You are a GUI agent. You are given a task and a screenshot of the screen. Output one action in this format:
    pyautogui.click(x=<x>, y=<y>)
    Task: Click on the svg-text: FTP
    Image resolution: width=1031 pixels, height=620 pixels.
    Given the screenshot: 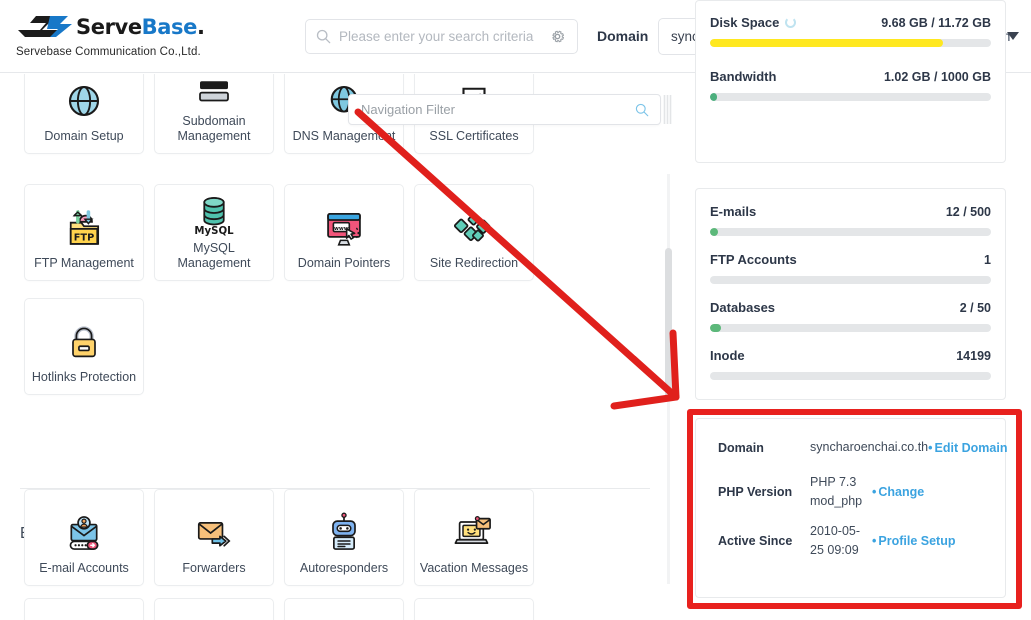 What is the action you would take?
    pyautogui.click(x=84, y=237)
    